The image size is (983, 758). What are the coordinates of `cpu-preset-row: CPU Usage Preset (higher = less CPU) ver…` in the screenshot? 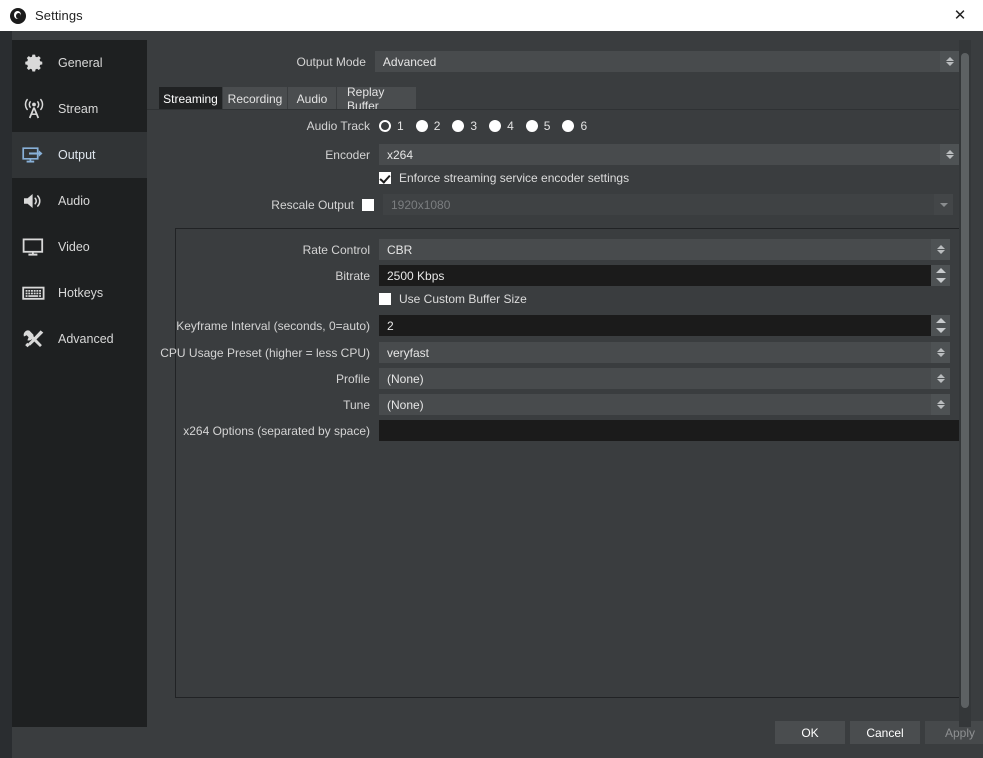 It's located at (553, 352).